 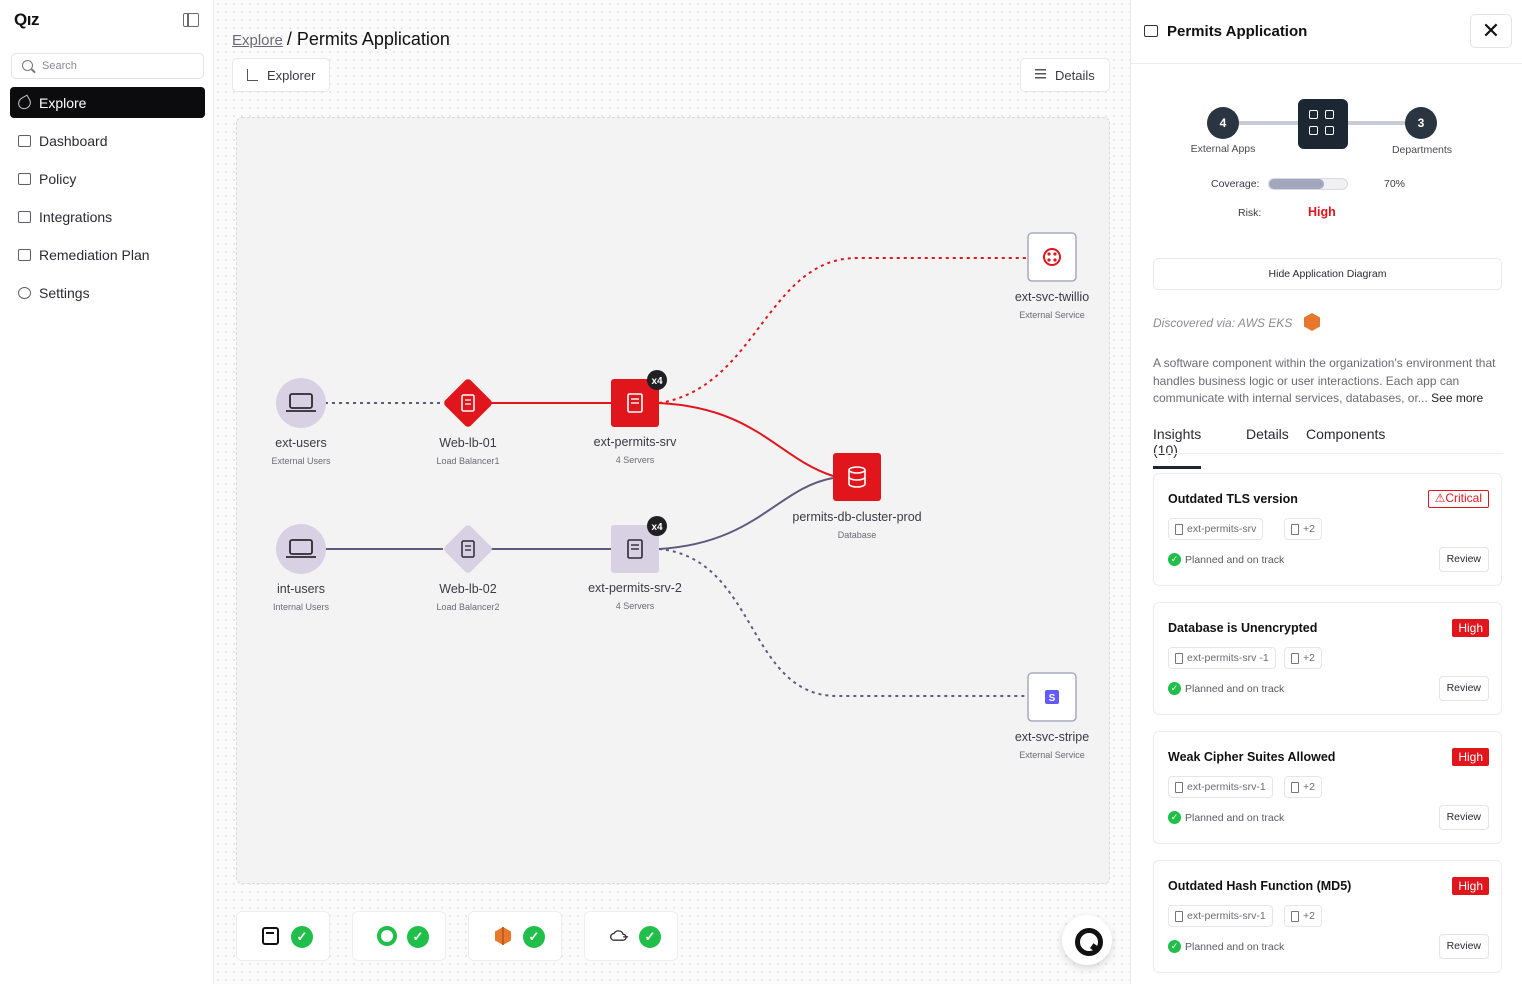 I want to click on policy-icon, so click(x=24, y=178).